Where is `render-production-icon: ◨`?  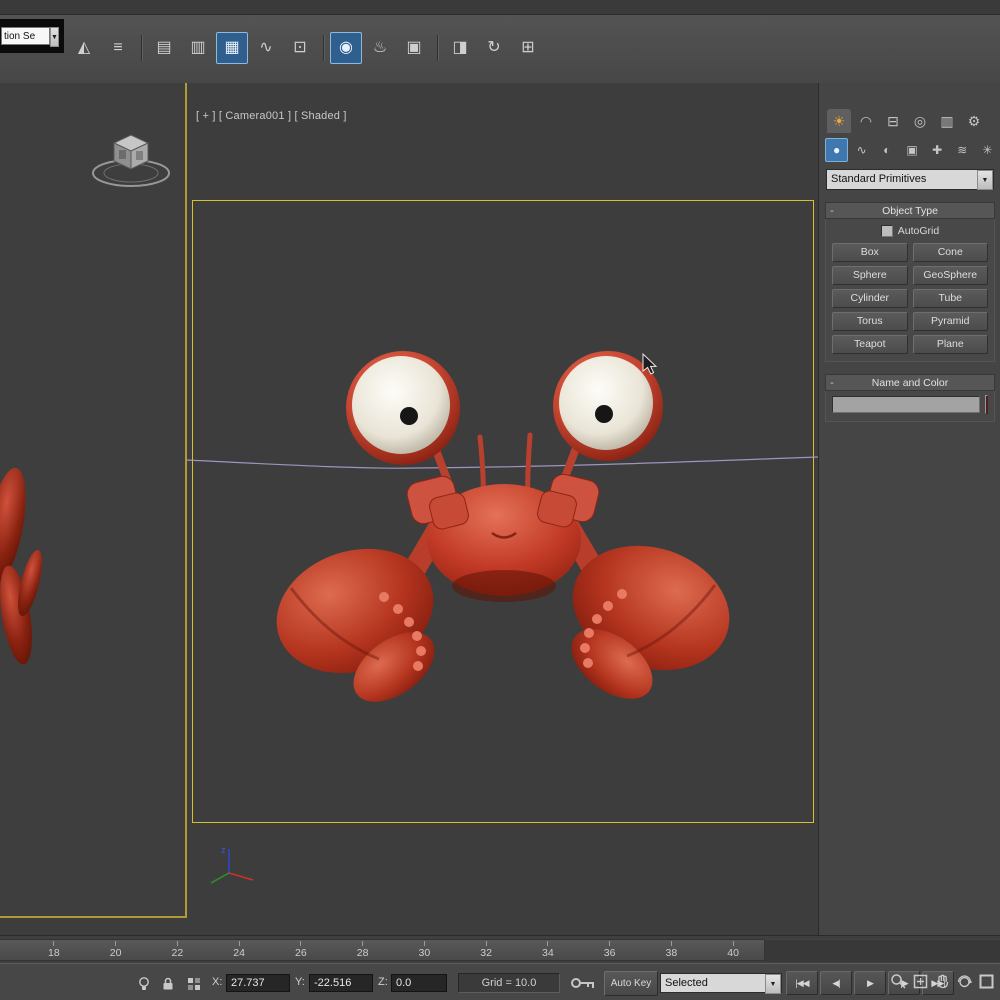 render-production-icon: ◨ is located at coordinates (460, 48).